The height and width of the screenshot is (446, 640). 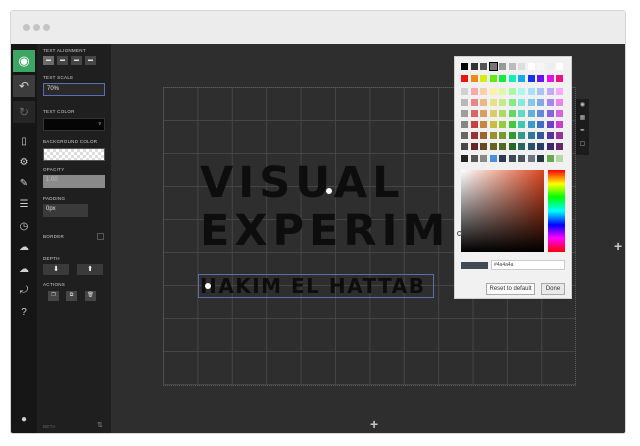 What do you see at coordinates (26, 27) in the screenshot?
I see `window-close-dot` at bounding box center [26, 27].